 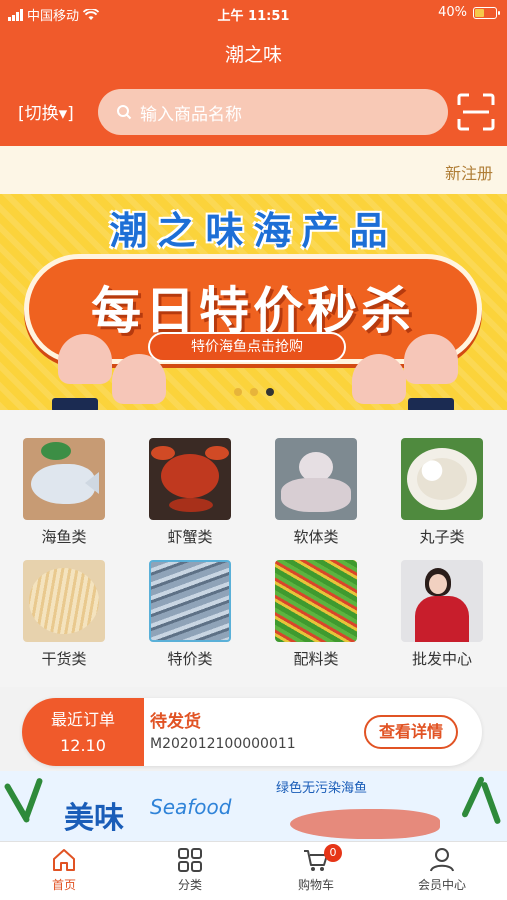 I want to click on category-label: 配料类, so click(x=316, y=659).